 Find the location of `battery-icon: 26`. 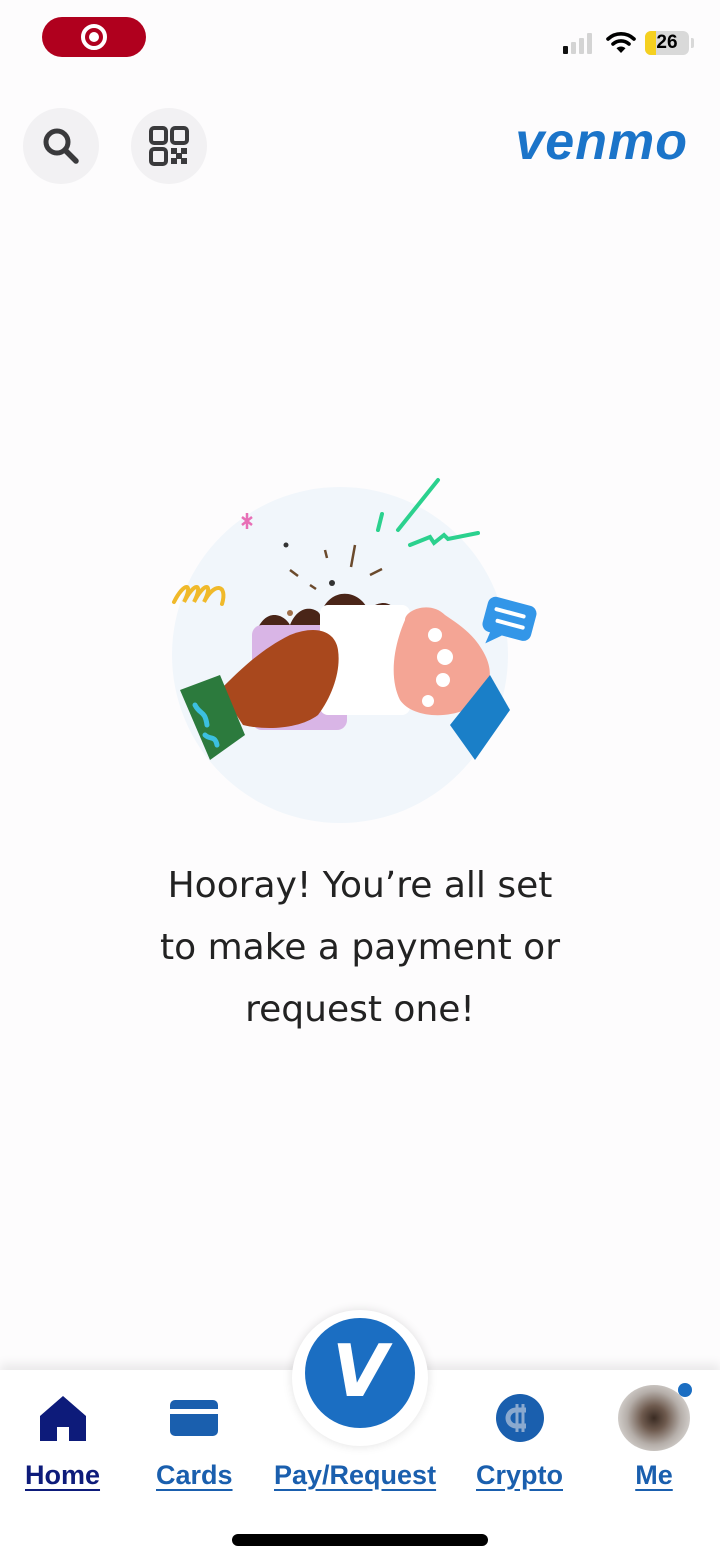

battery-icon: 26 is located at coordinates (667, 43).